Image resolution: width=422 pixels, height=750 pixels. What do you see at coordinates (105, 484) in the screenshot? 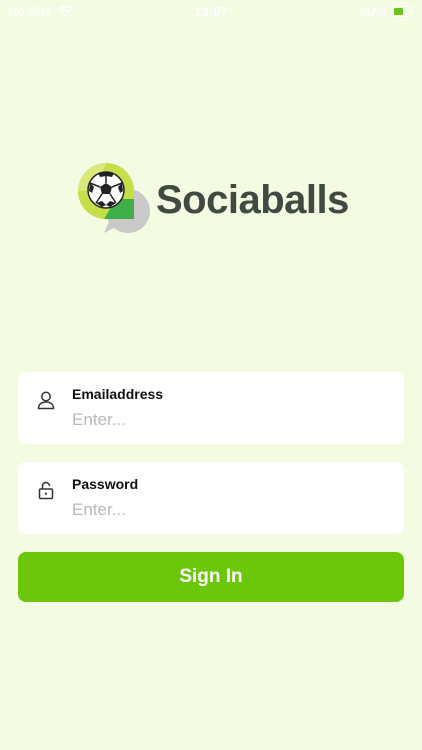
I see `password-label: Password` at bounding box center [105, 484].